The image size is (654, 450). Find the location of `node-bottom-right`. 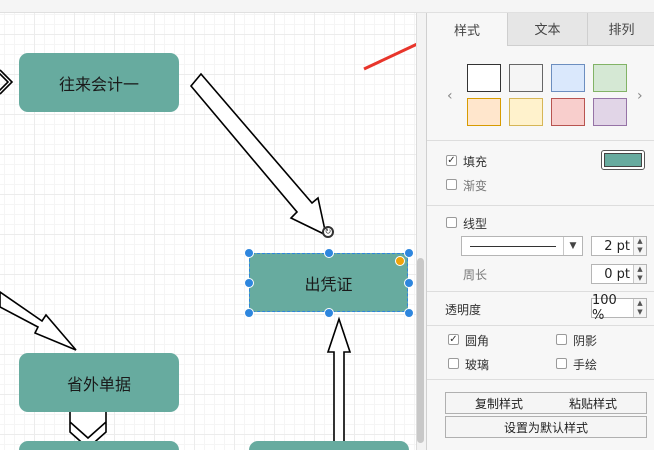

node-bottom-right is located at coordinates (329, 445).